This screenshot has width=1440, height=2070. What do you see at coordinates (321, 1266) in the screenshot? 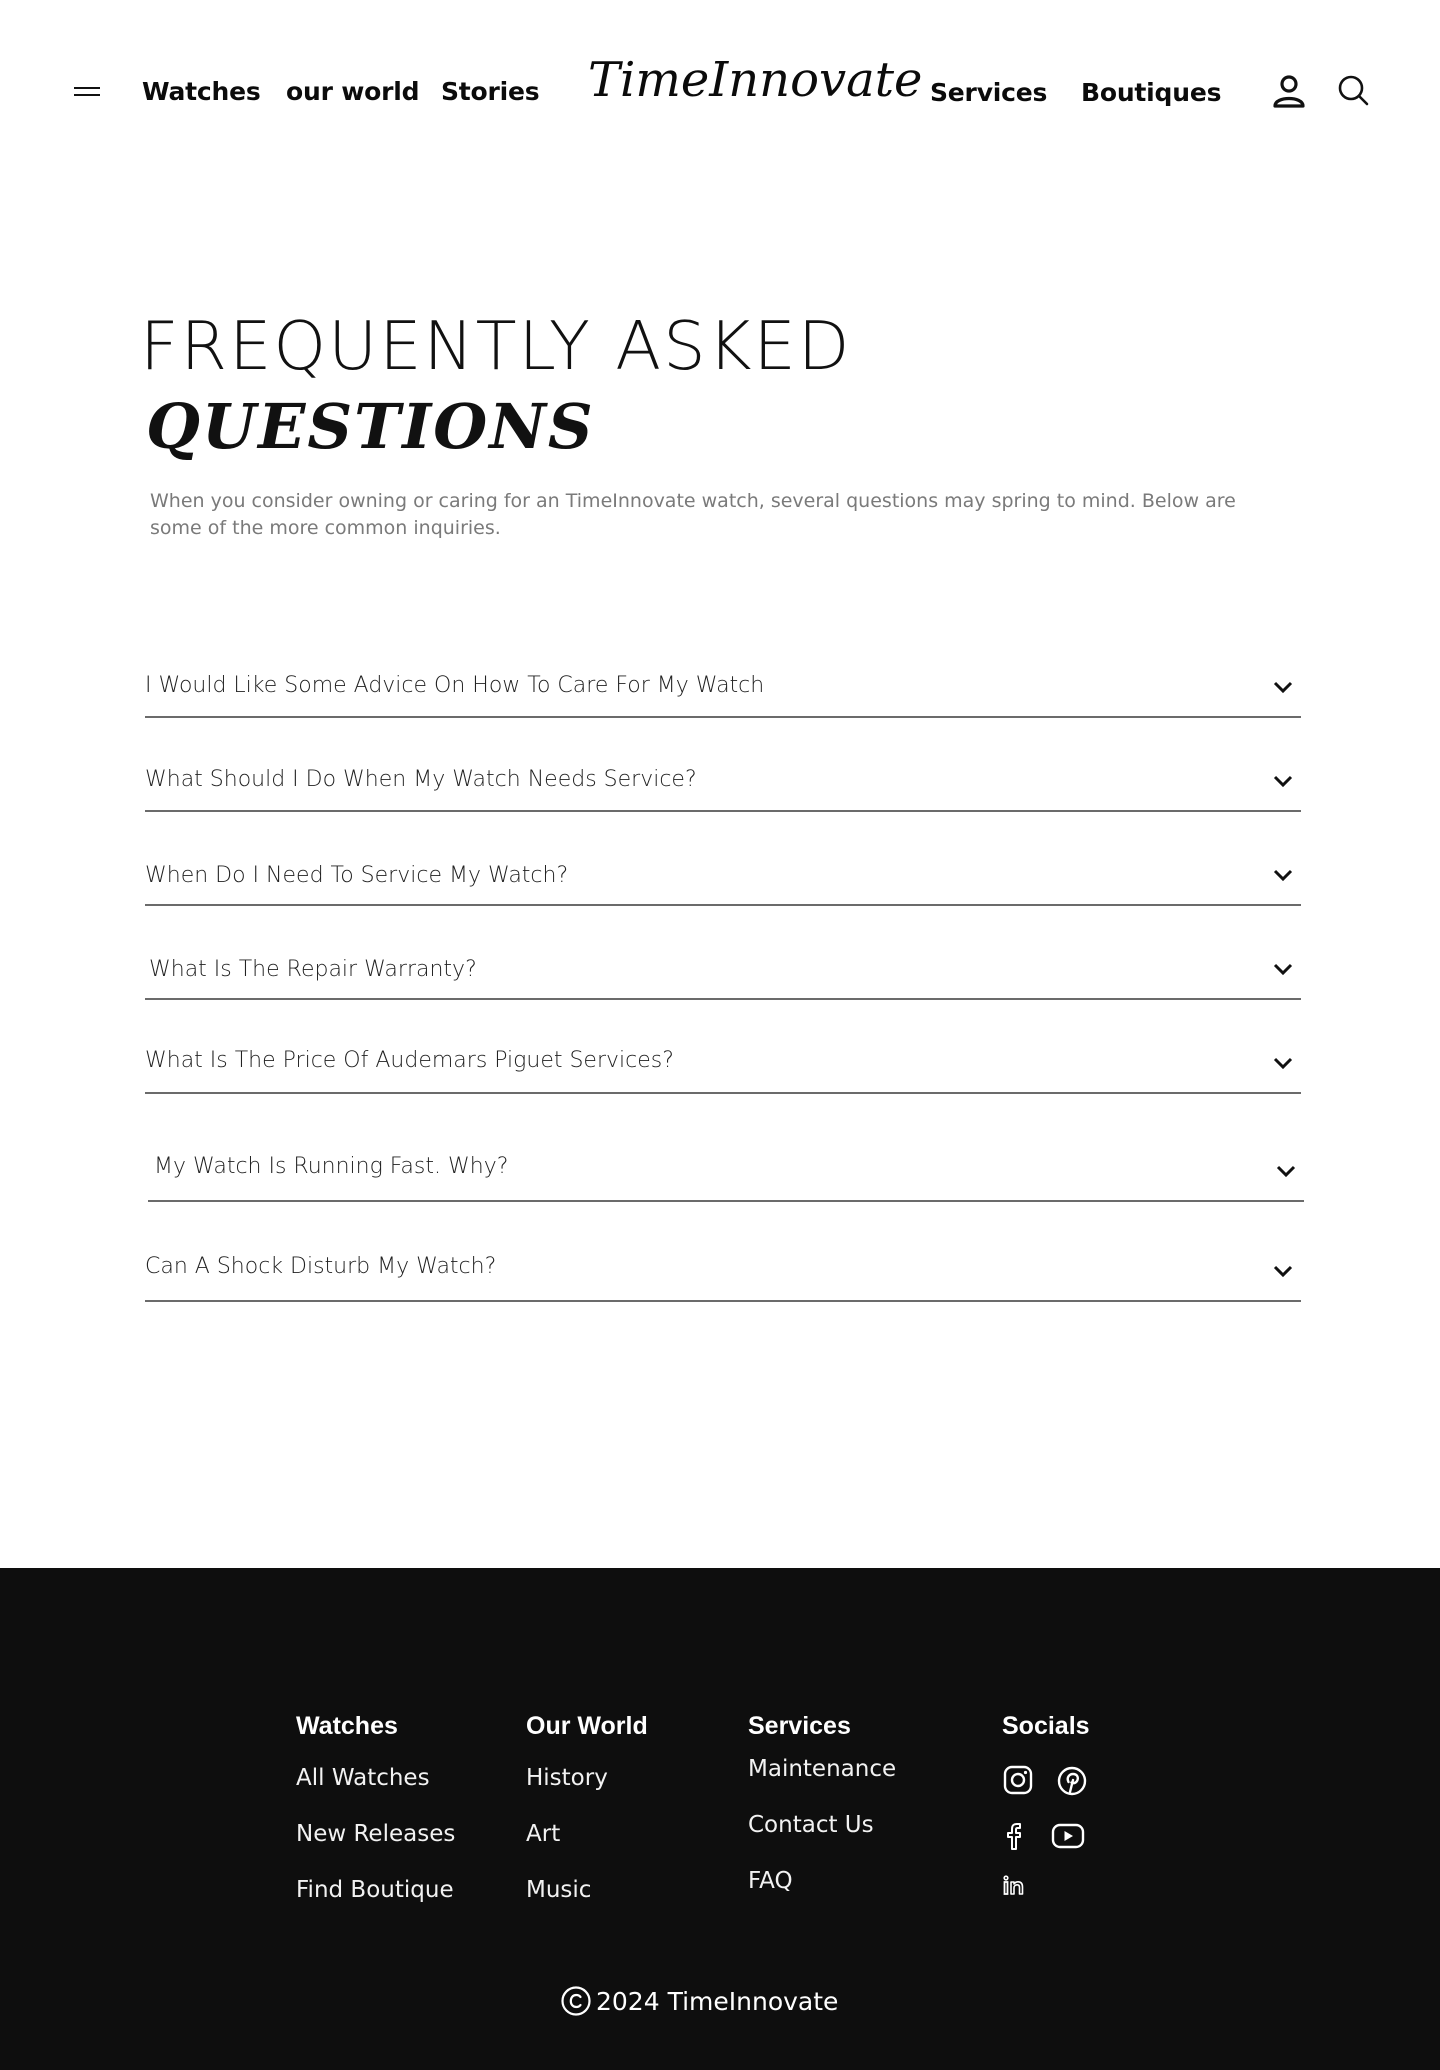
I see `faq-question: Can A Shock Disturb My Watch?` at bounding box center [321, 1266].